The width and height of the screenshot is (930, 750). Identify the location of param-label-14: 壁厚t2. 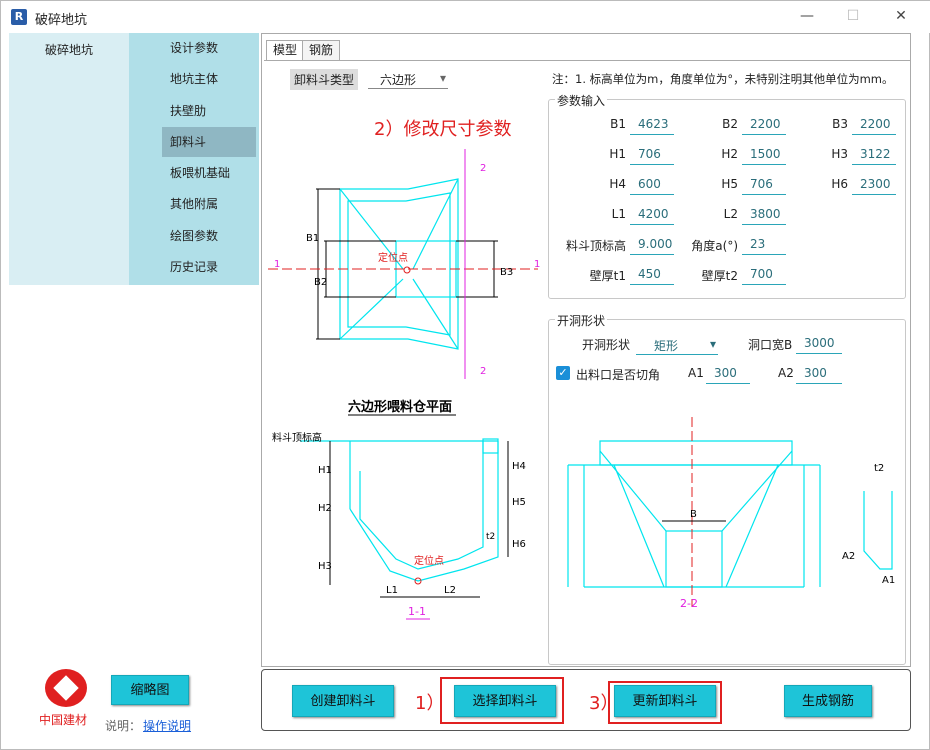
(719, 276).